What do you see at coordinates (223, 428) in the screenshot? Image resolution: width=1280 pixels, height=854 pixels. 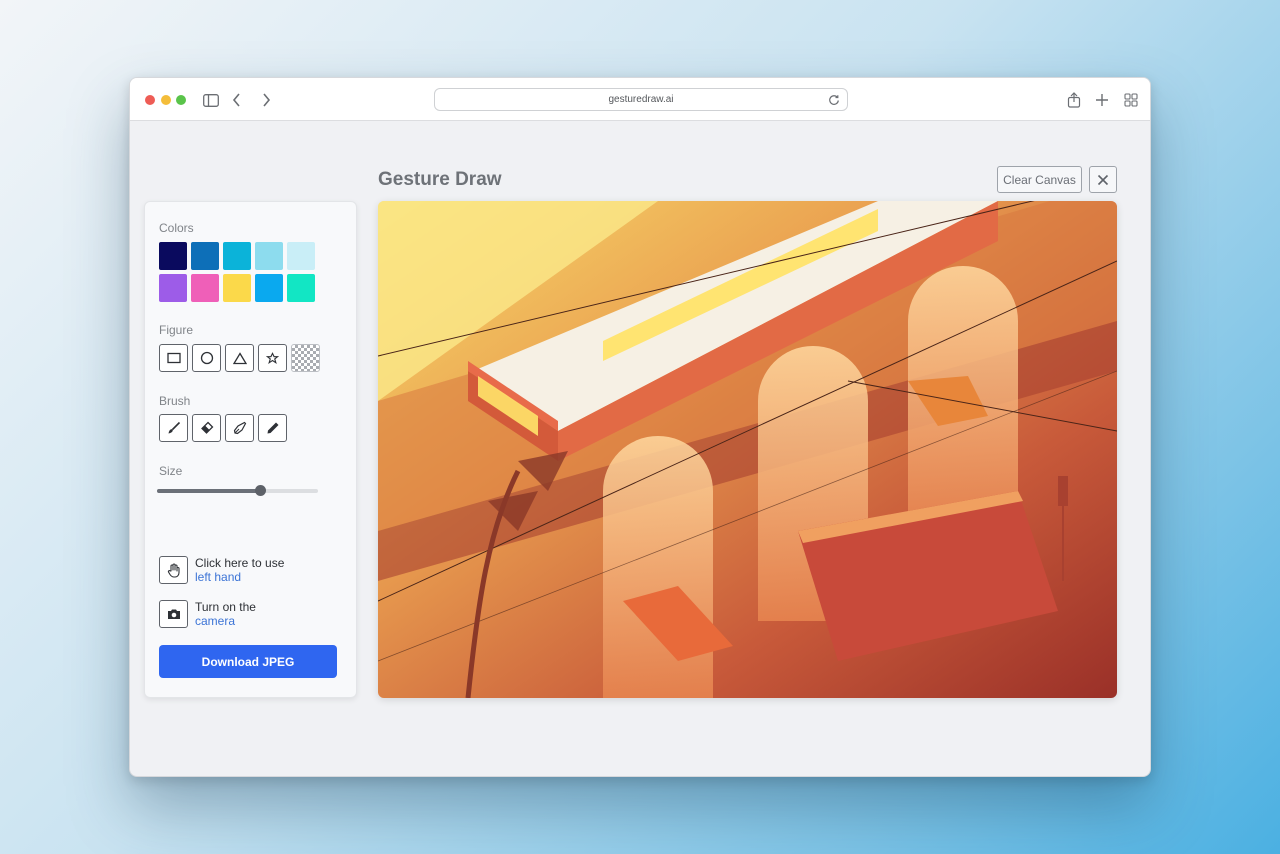 I see `brush-tools` at bounding box center [223, 428].